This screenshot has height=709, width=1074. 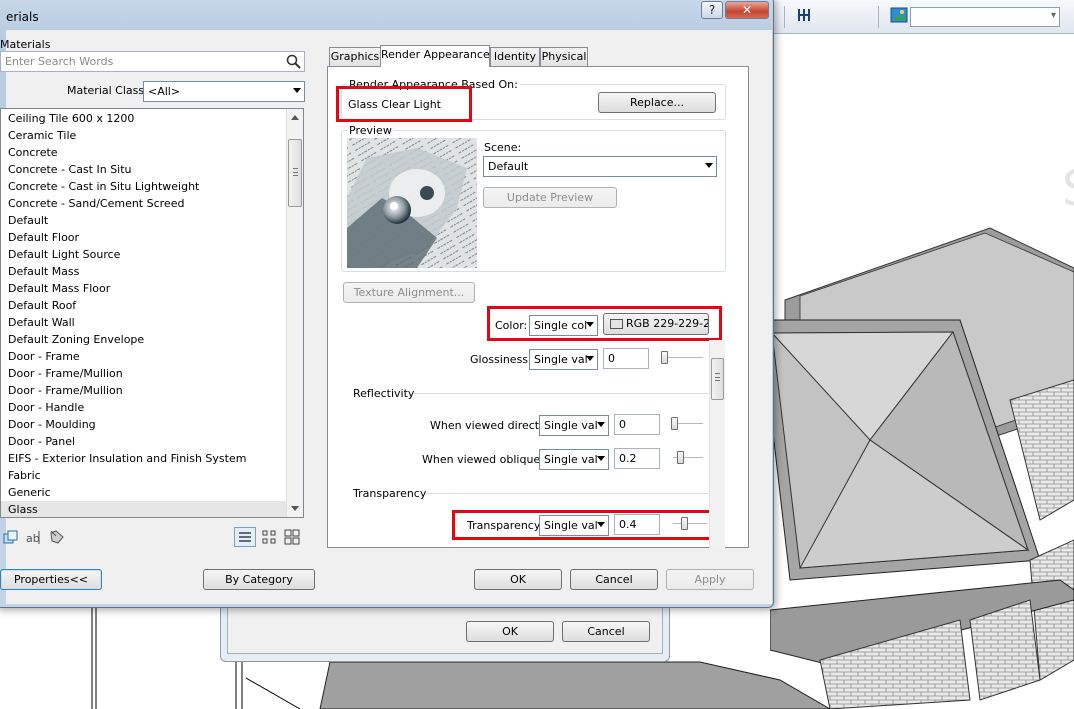 I want to click on duplicate-material-icon, so click(x=11, y=537).